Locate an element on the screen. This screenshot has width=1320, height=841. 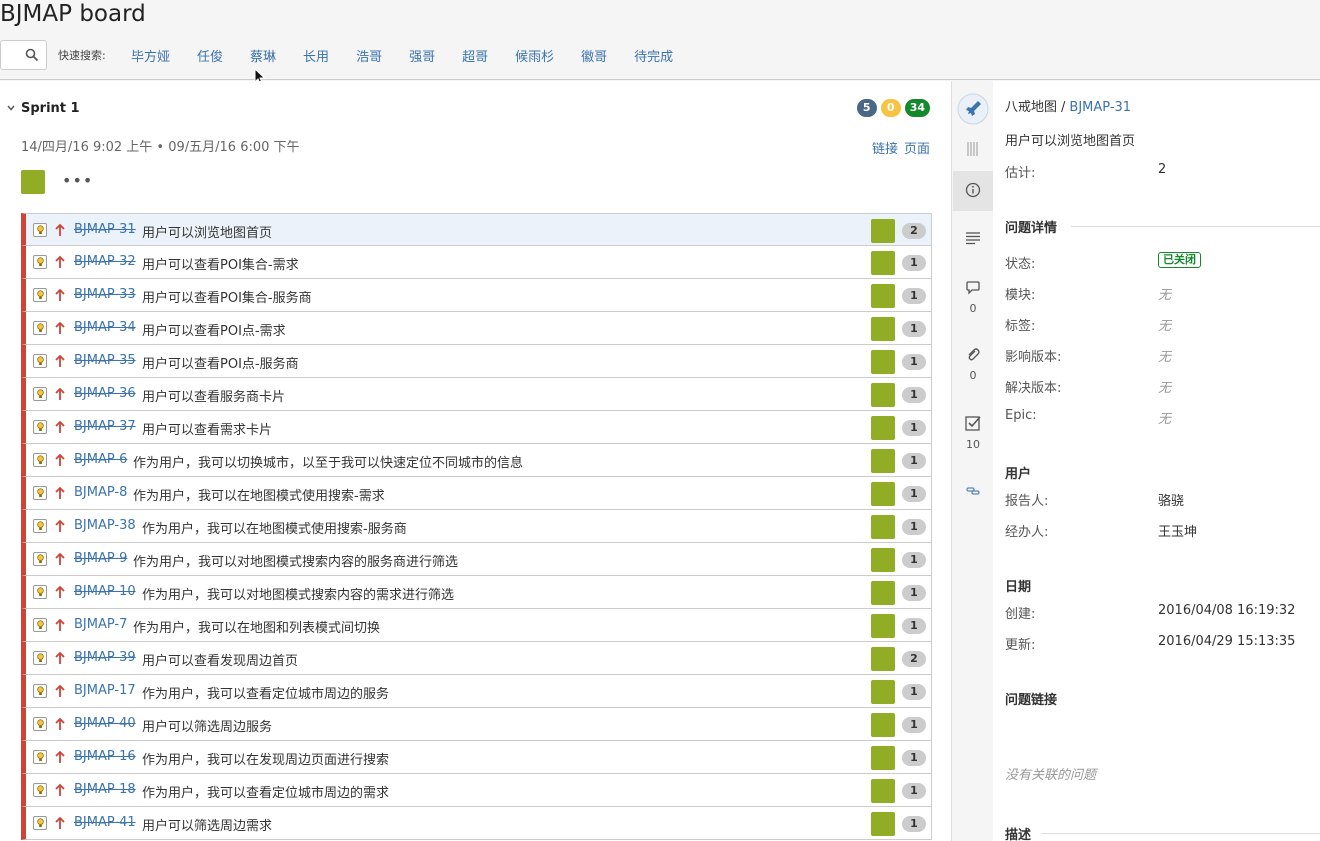
issue-row: BJMAP-40 用户可以筛选周边服务 1 is located at coordinates (476, 724).